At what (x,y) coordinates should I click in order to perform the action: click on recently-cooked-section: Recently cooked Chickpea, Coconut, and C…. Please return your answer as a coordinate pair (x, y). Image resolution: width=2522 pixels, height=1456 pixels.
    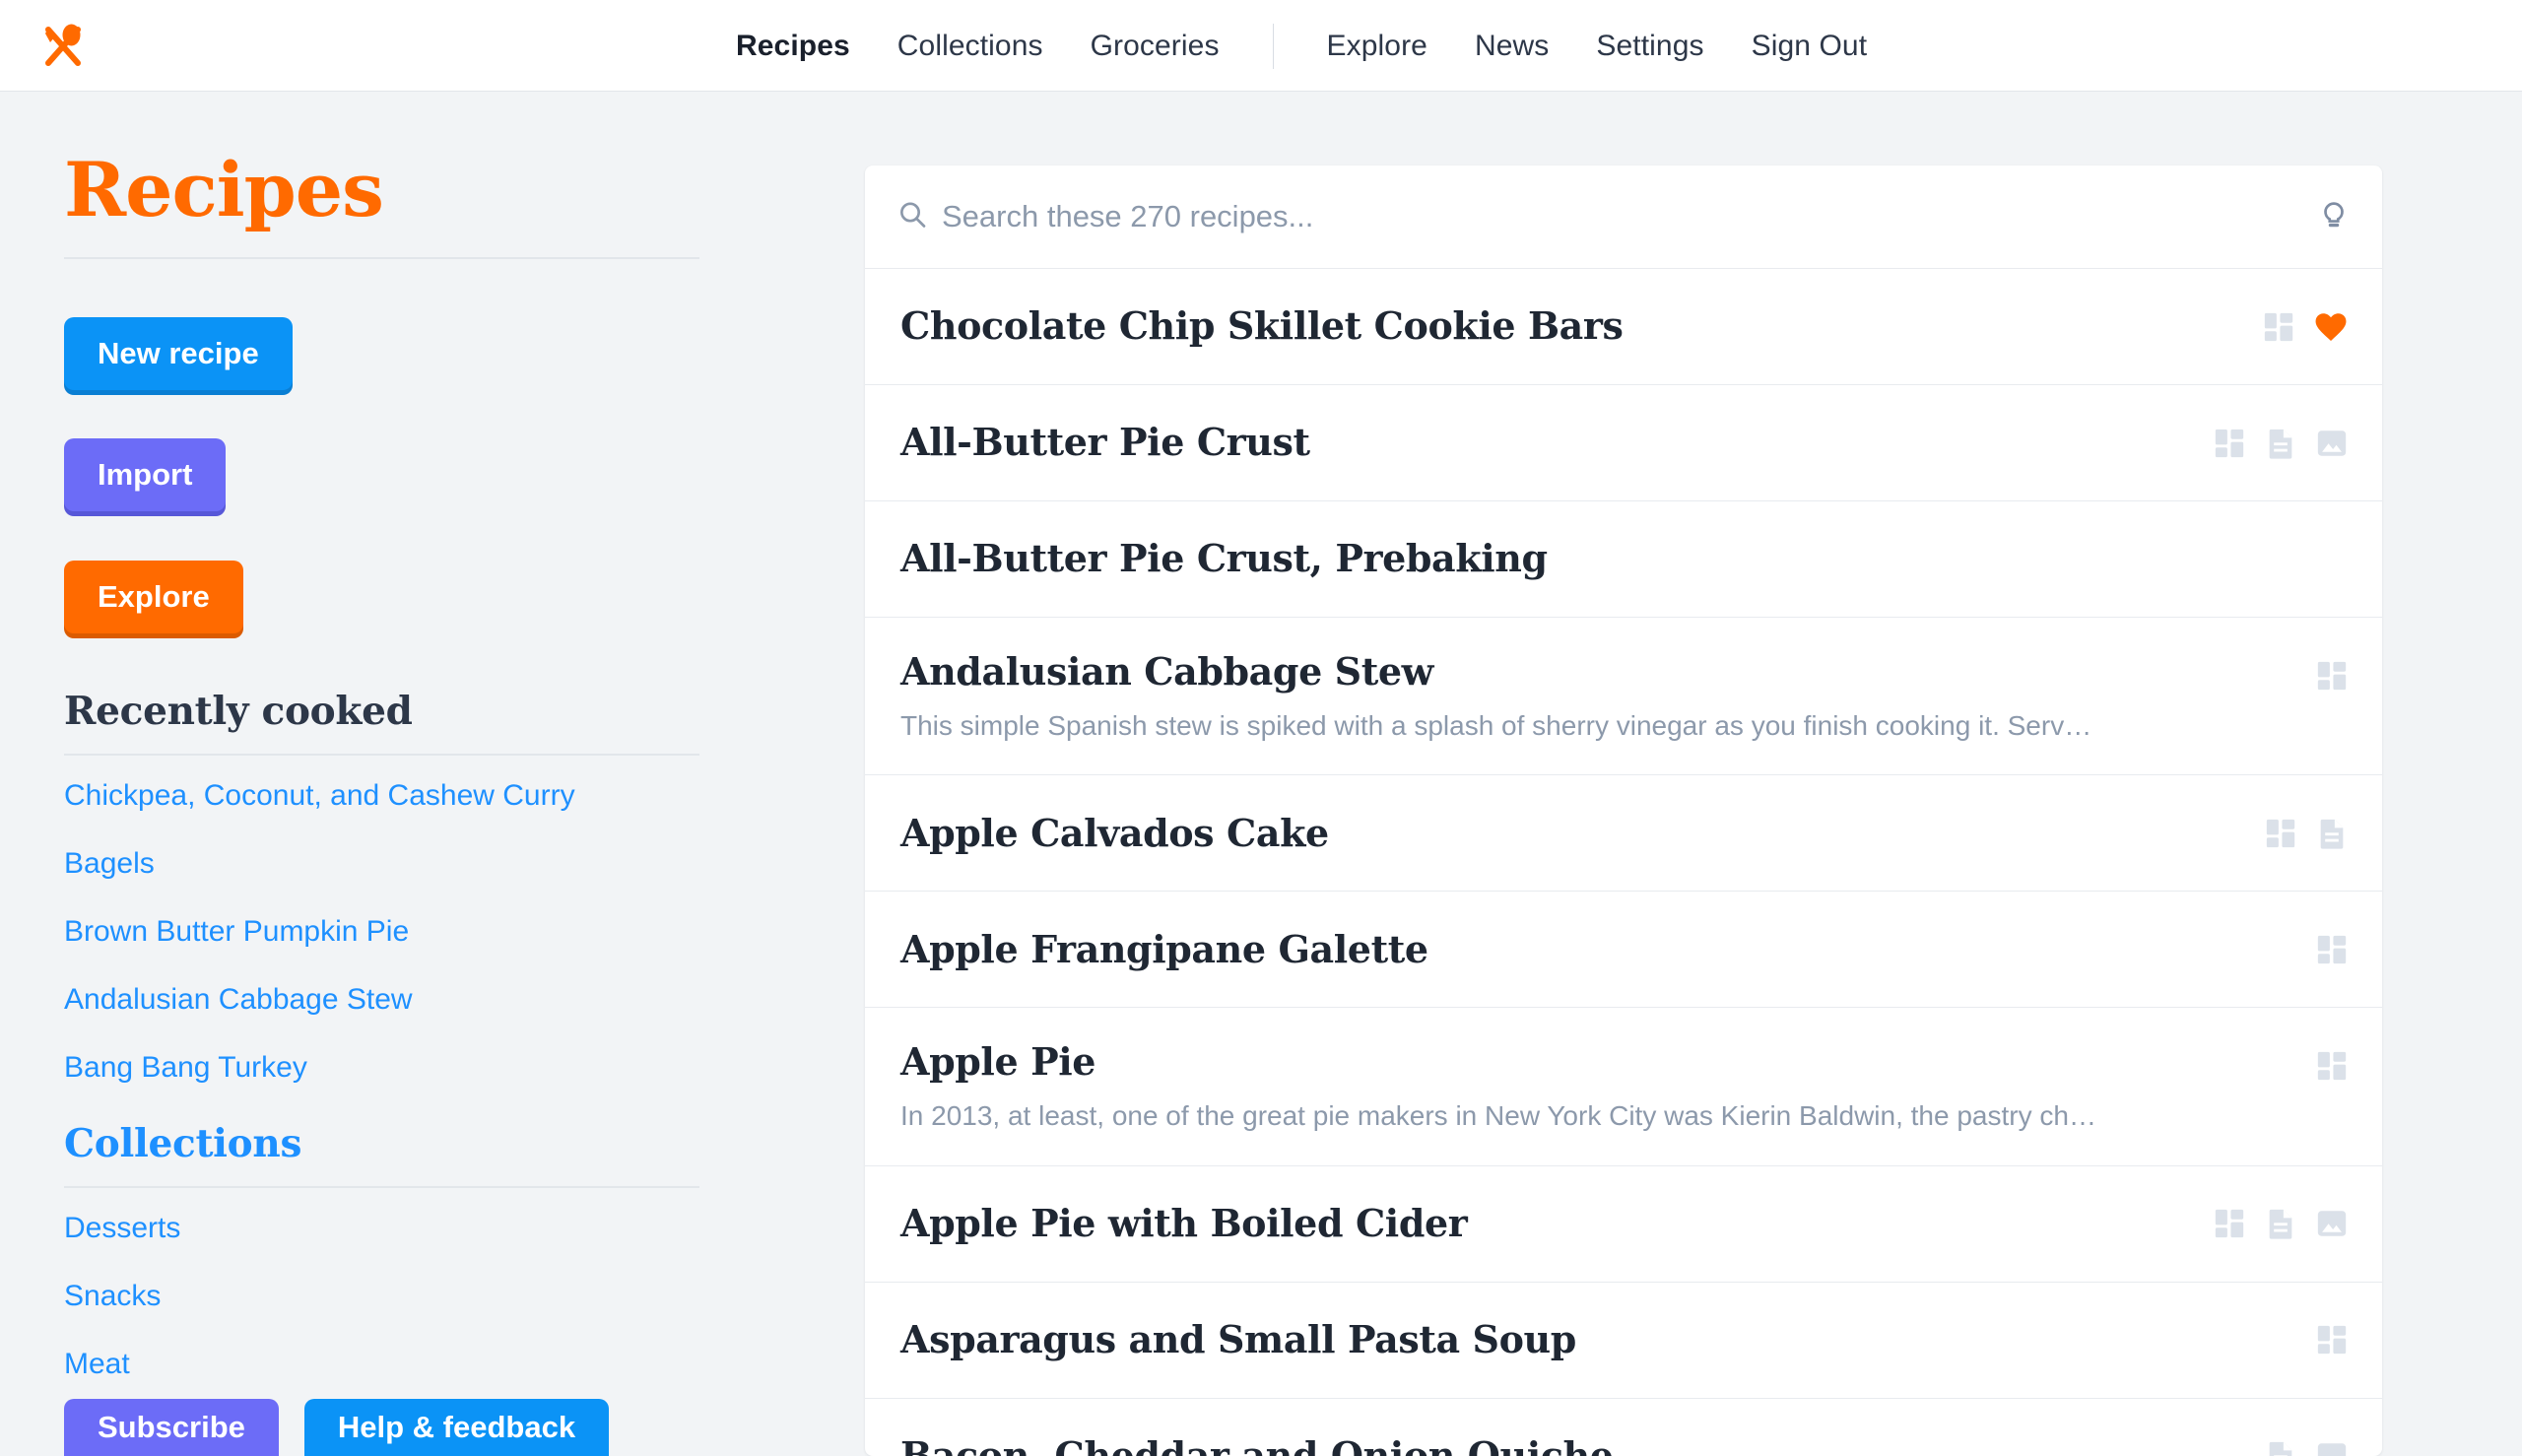
    Looking at the image, I should click on (384, 886).